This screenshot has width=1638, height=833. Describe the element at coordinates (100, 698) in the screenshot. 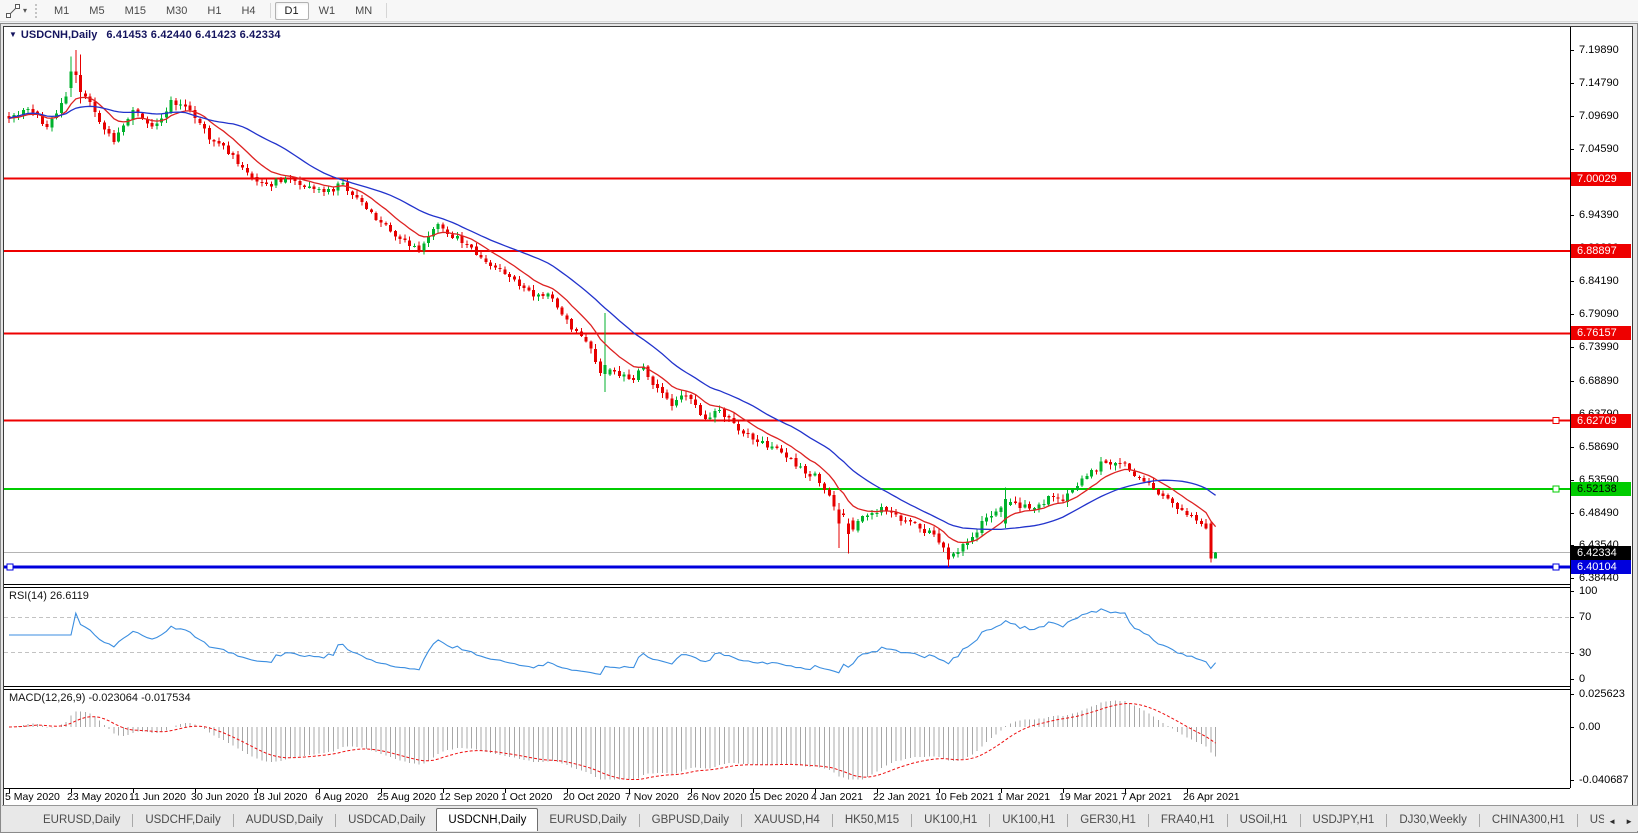

I see `macd-label: MACD(12,26,9) -0.023064 -0.017534` at that location.